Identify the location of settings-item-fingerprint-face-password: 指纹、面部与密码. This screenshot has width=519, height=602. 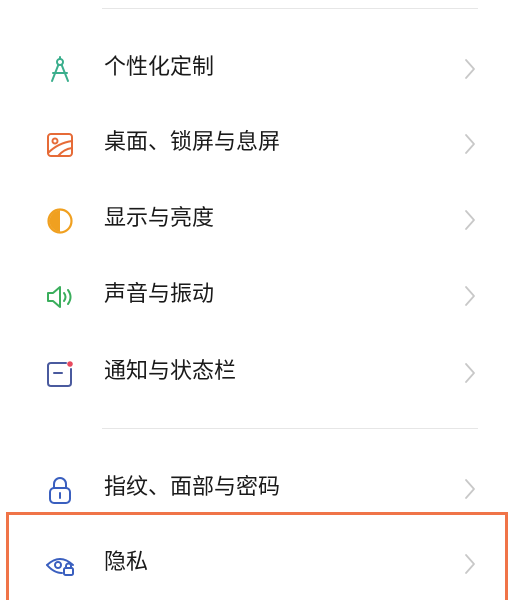
(259, 488).